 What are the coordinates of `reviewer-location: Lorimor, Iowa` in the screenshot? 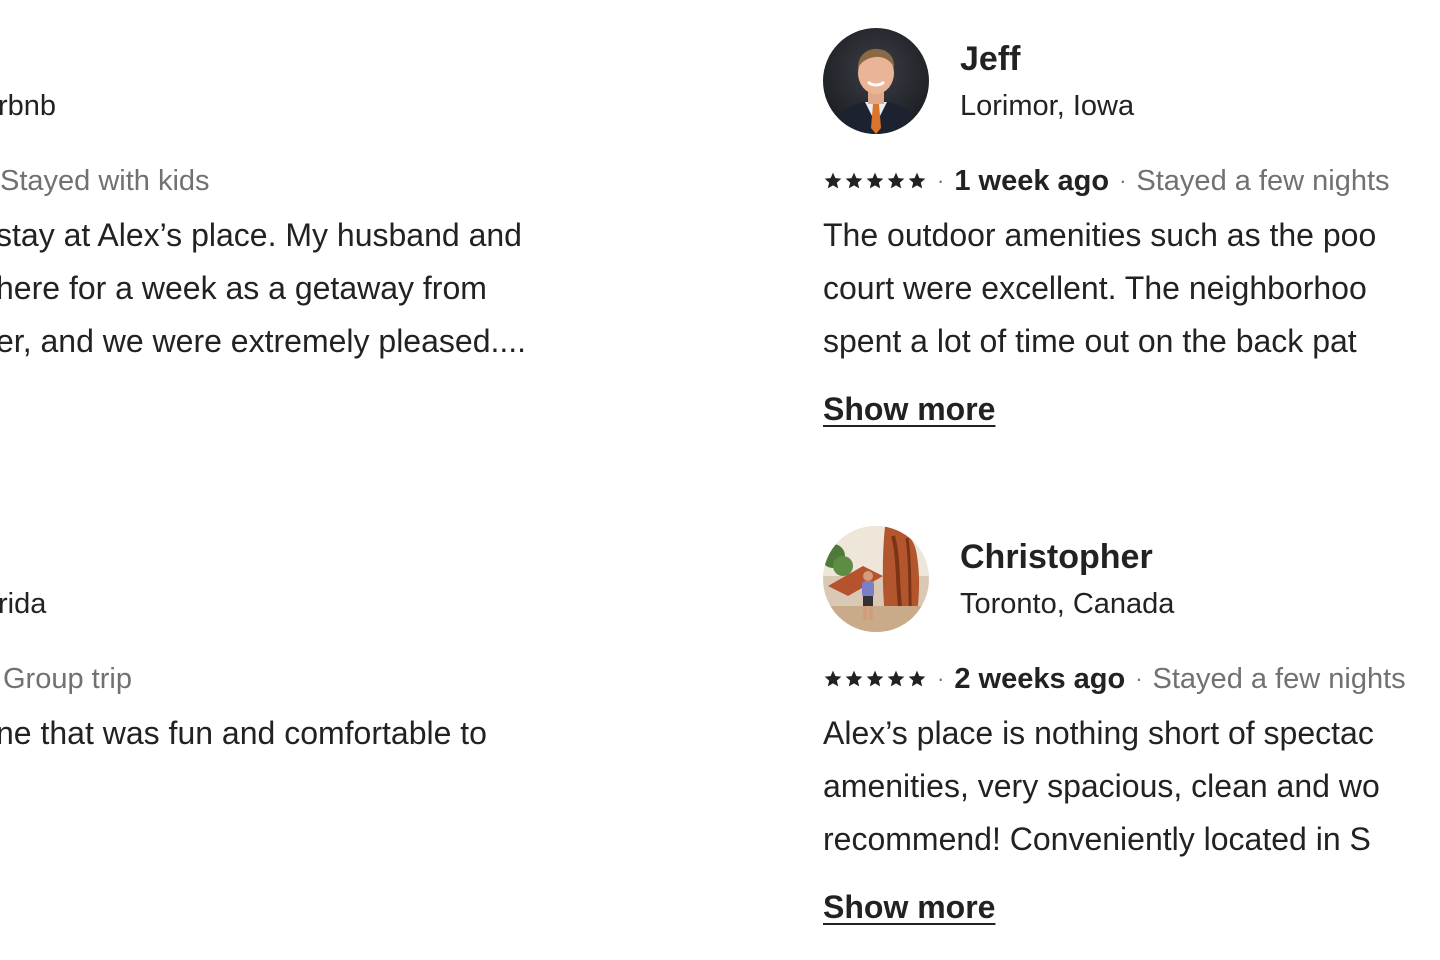 It's located at (1047, 106).